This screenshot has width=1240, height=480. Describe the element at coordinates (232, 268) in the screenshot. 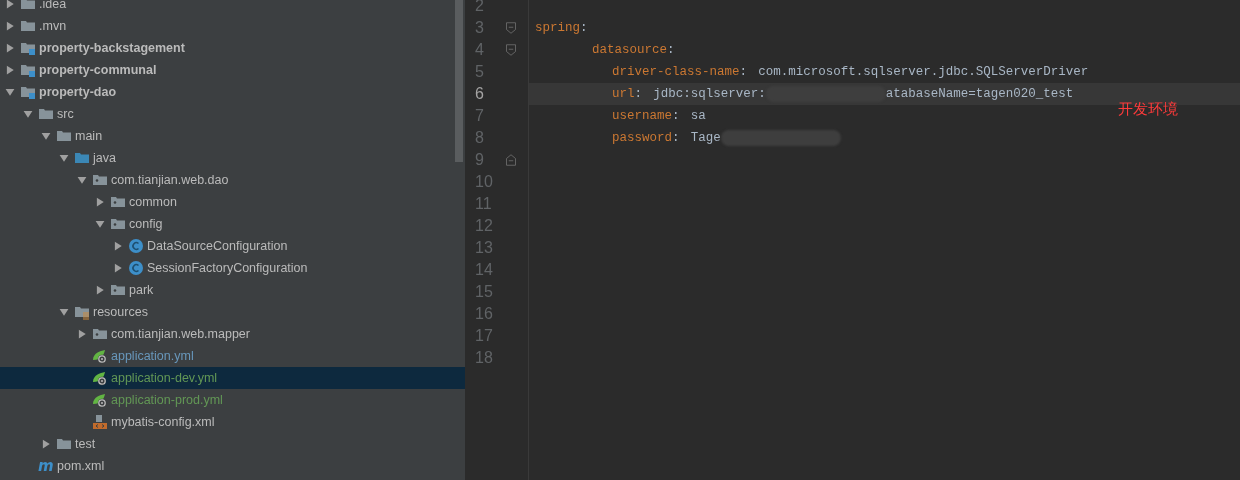

I see `tree-item: SessionFactoryConfiguration` at that location.